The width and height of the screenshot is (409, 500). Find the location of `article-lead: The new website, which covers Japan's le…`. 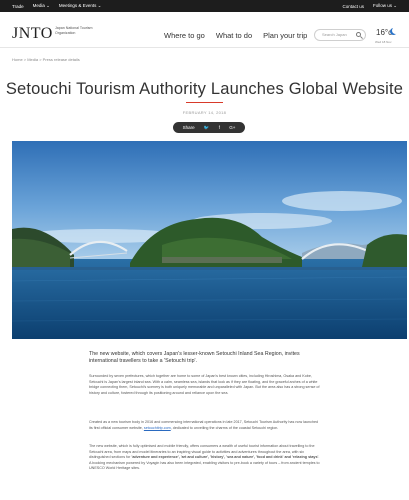

article-lead: The new website, which covers Japan's le… is located at coordinates (194, 358).